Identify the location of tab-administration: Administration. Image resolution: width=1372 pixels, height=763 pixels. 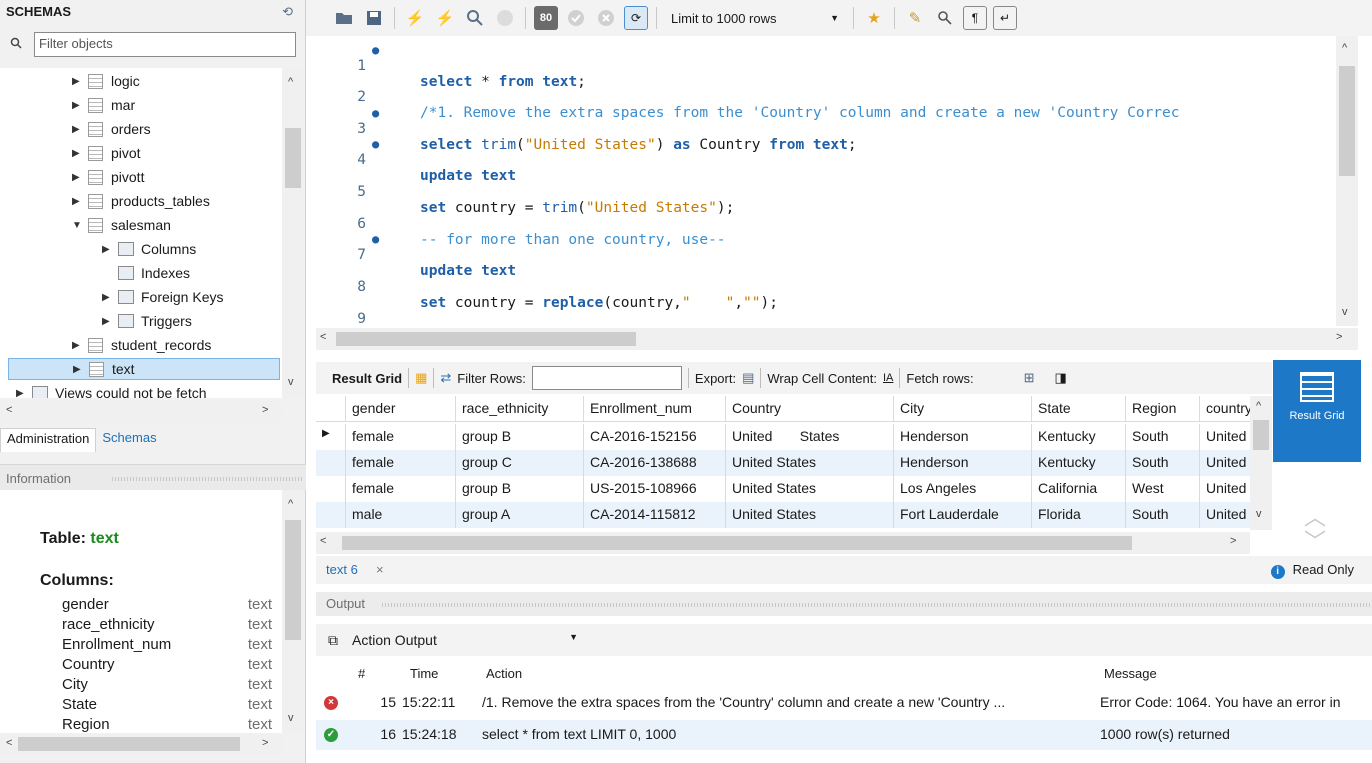
(48, 440).